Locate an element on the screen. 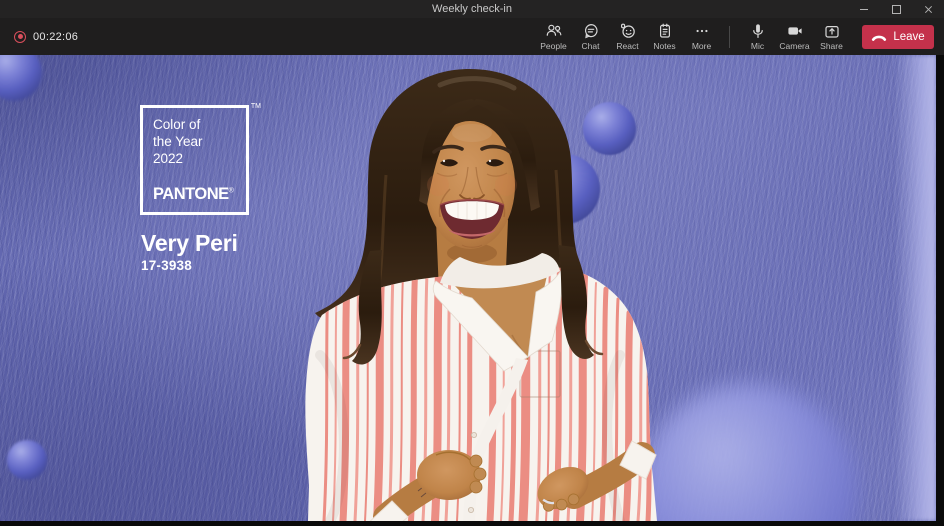  color-name: Very Peri is located at coordinates (189, 243).